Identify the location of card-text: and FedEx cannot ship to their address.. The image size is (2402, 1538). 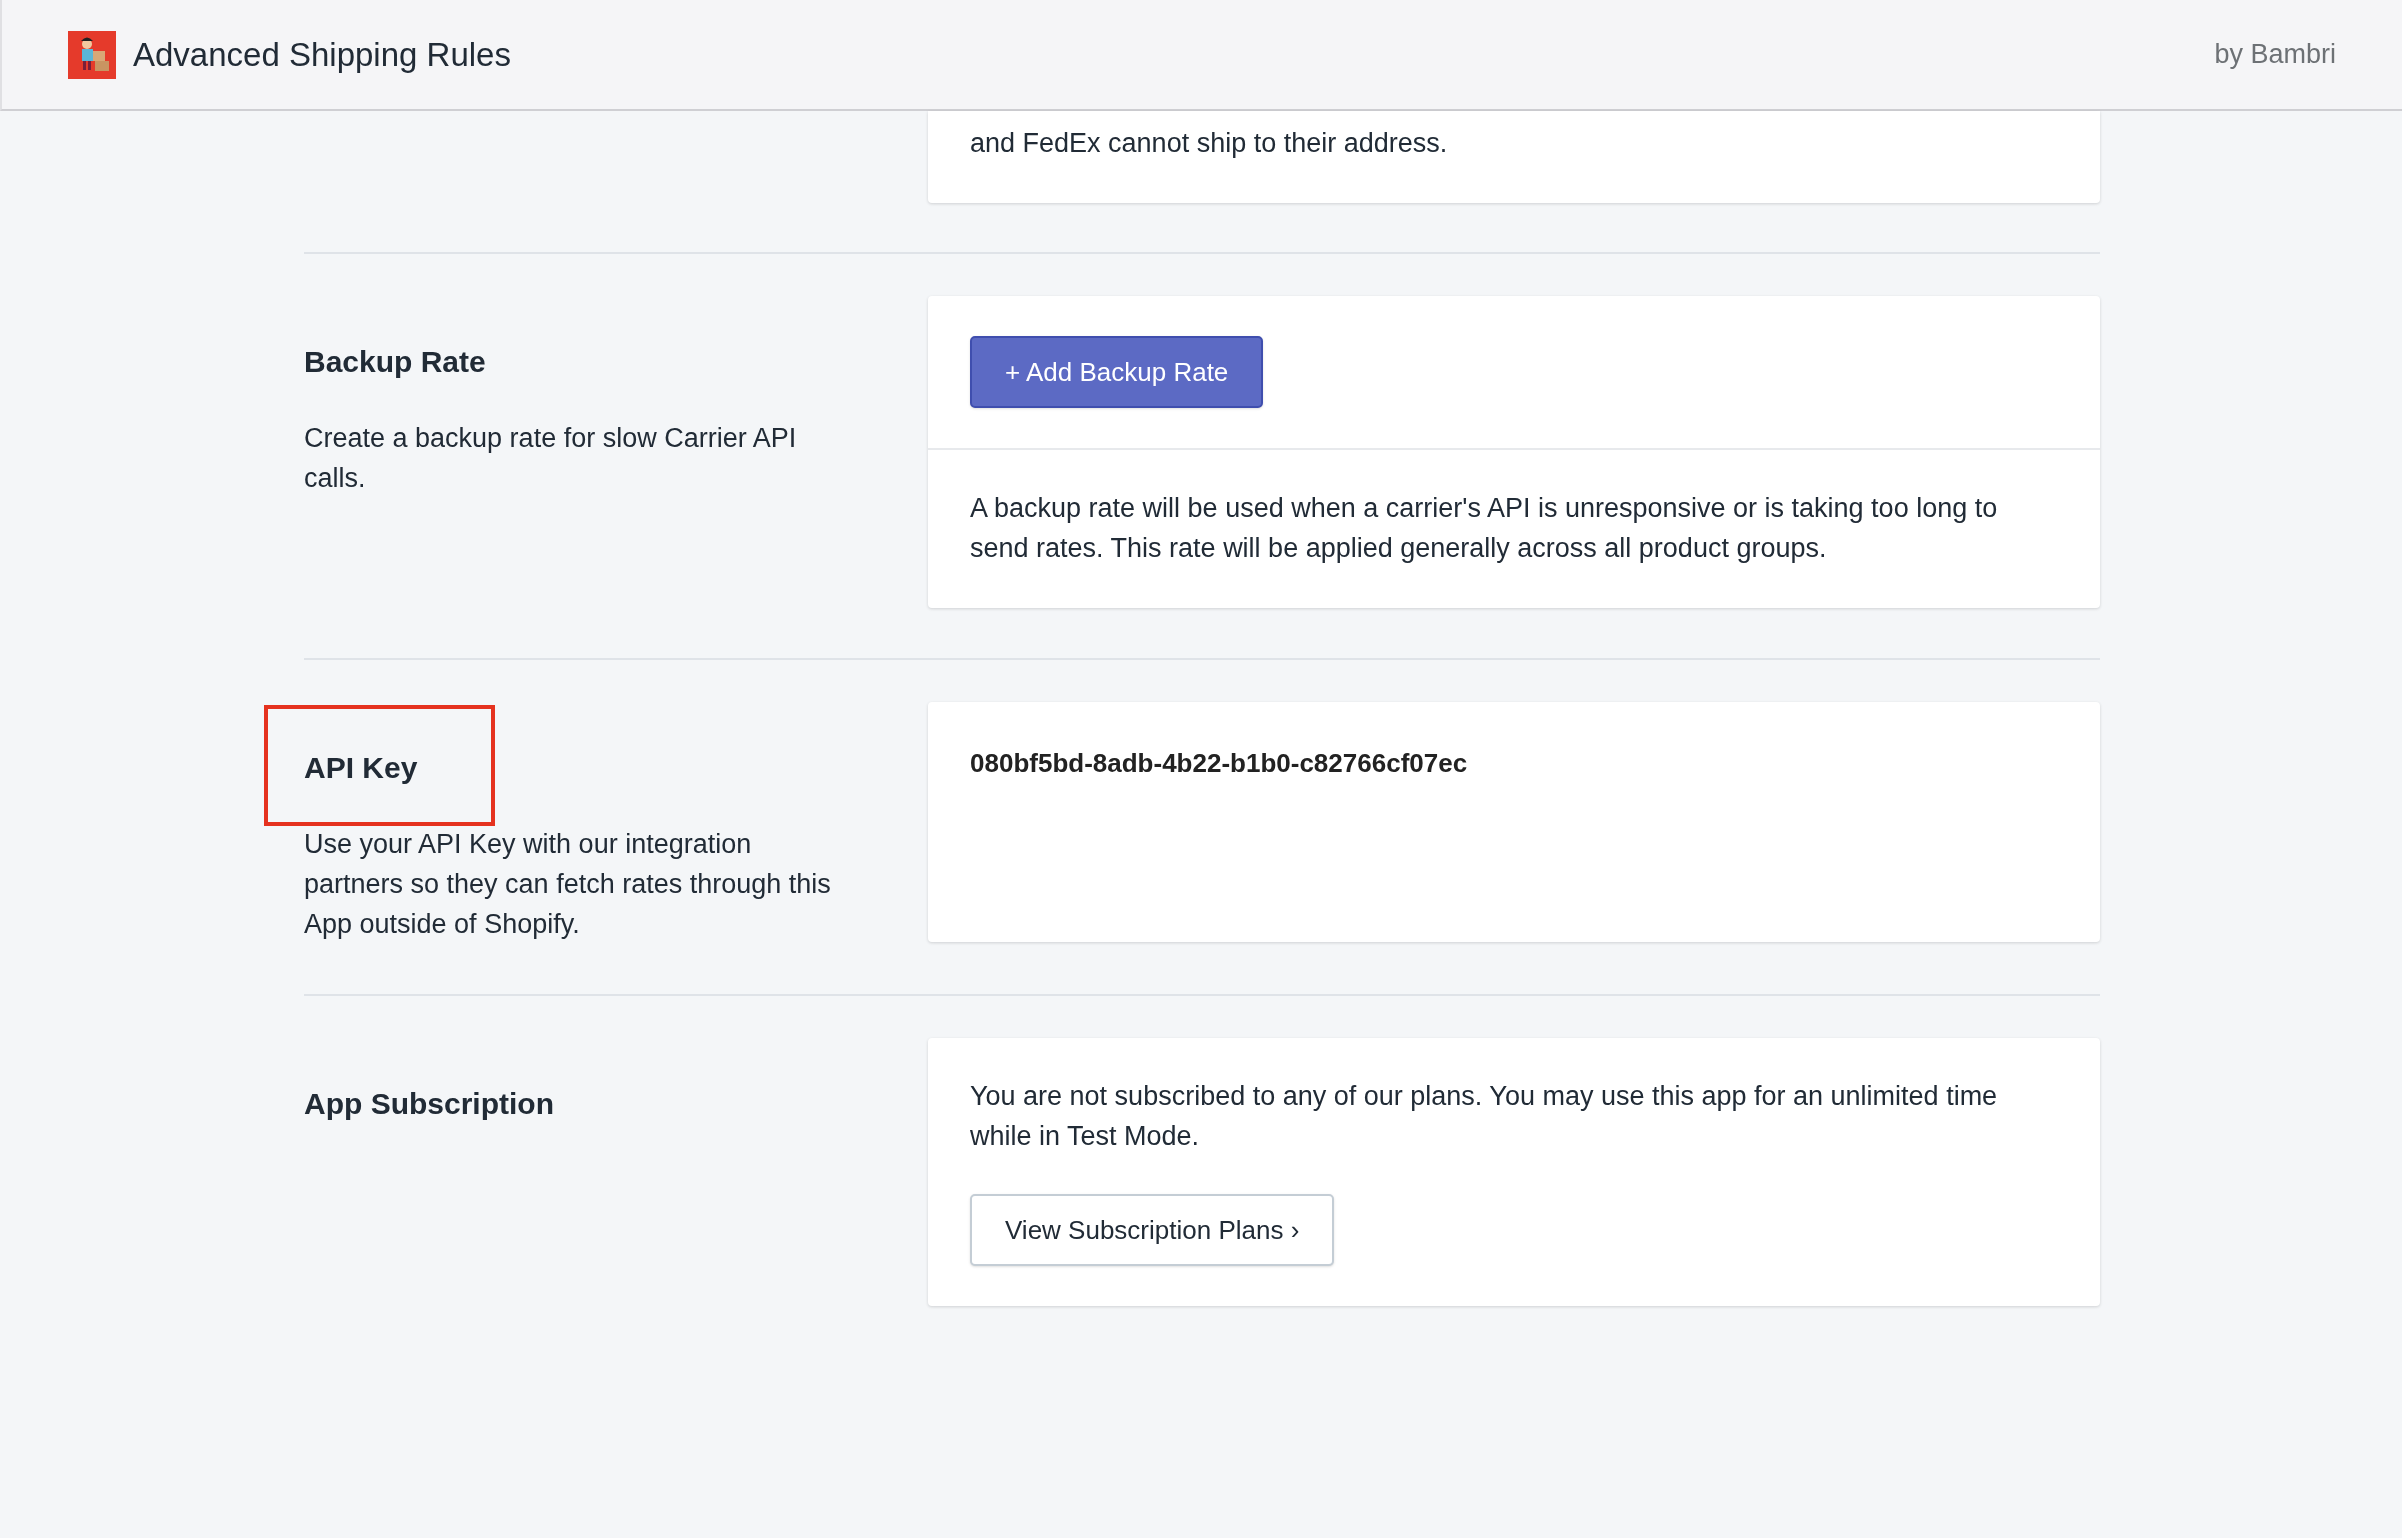
(1209, 143).